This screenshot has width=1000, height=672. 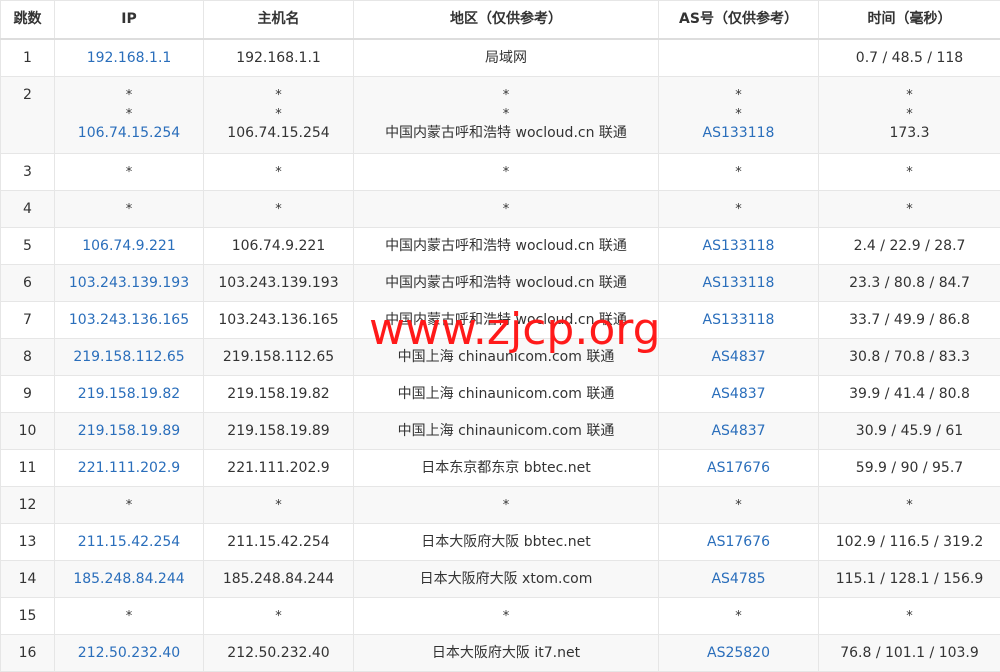 I want to click on time-text: 115.1 / 128.1 / 156.9, so click(x=909, y=579).